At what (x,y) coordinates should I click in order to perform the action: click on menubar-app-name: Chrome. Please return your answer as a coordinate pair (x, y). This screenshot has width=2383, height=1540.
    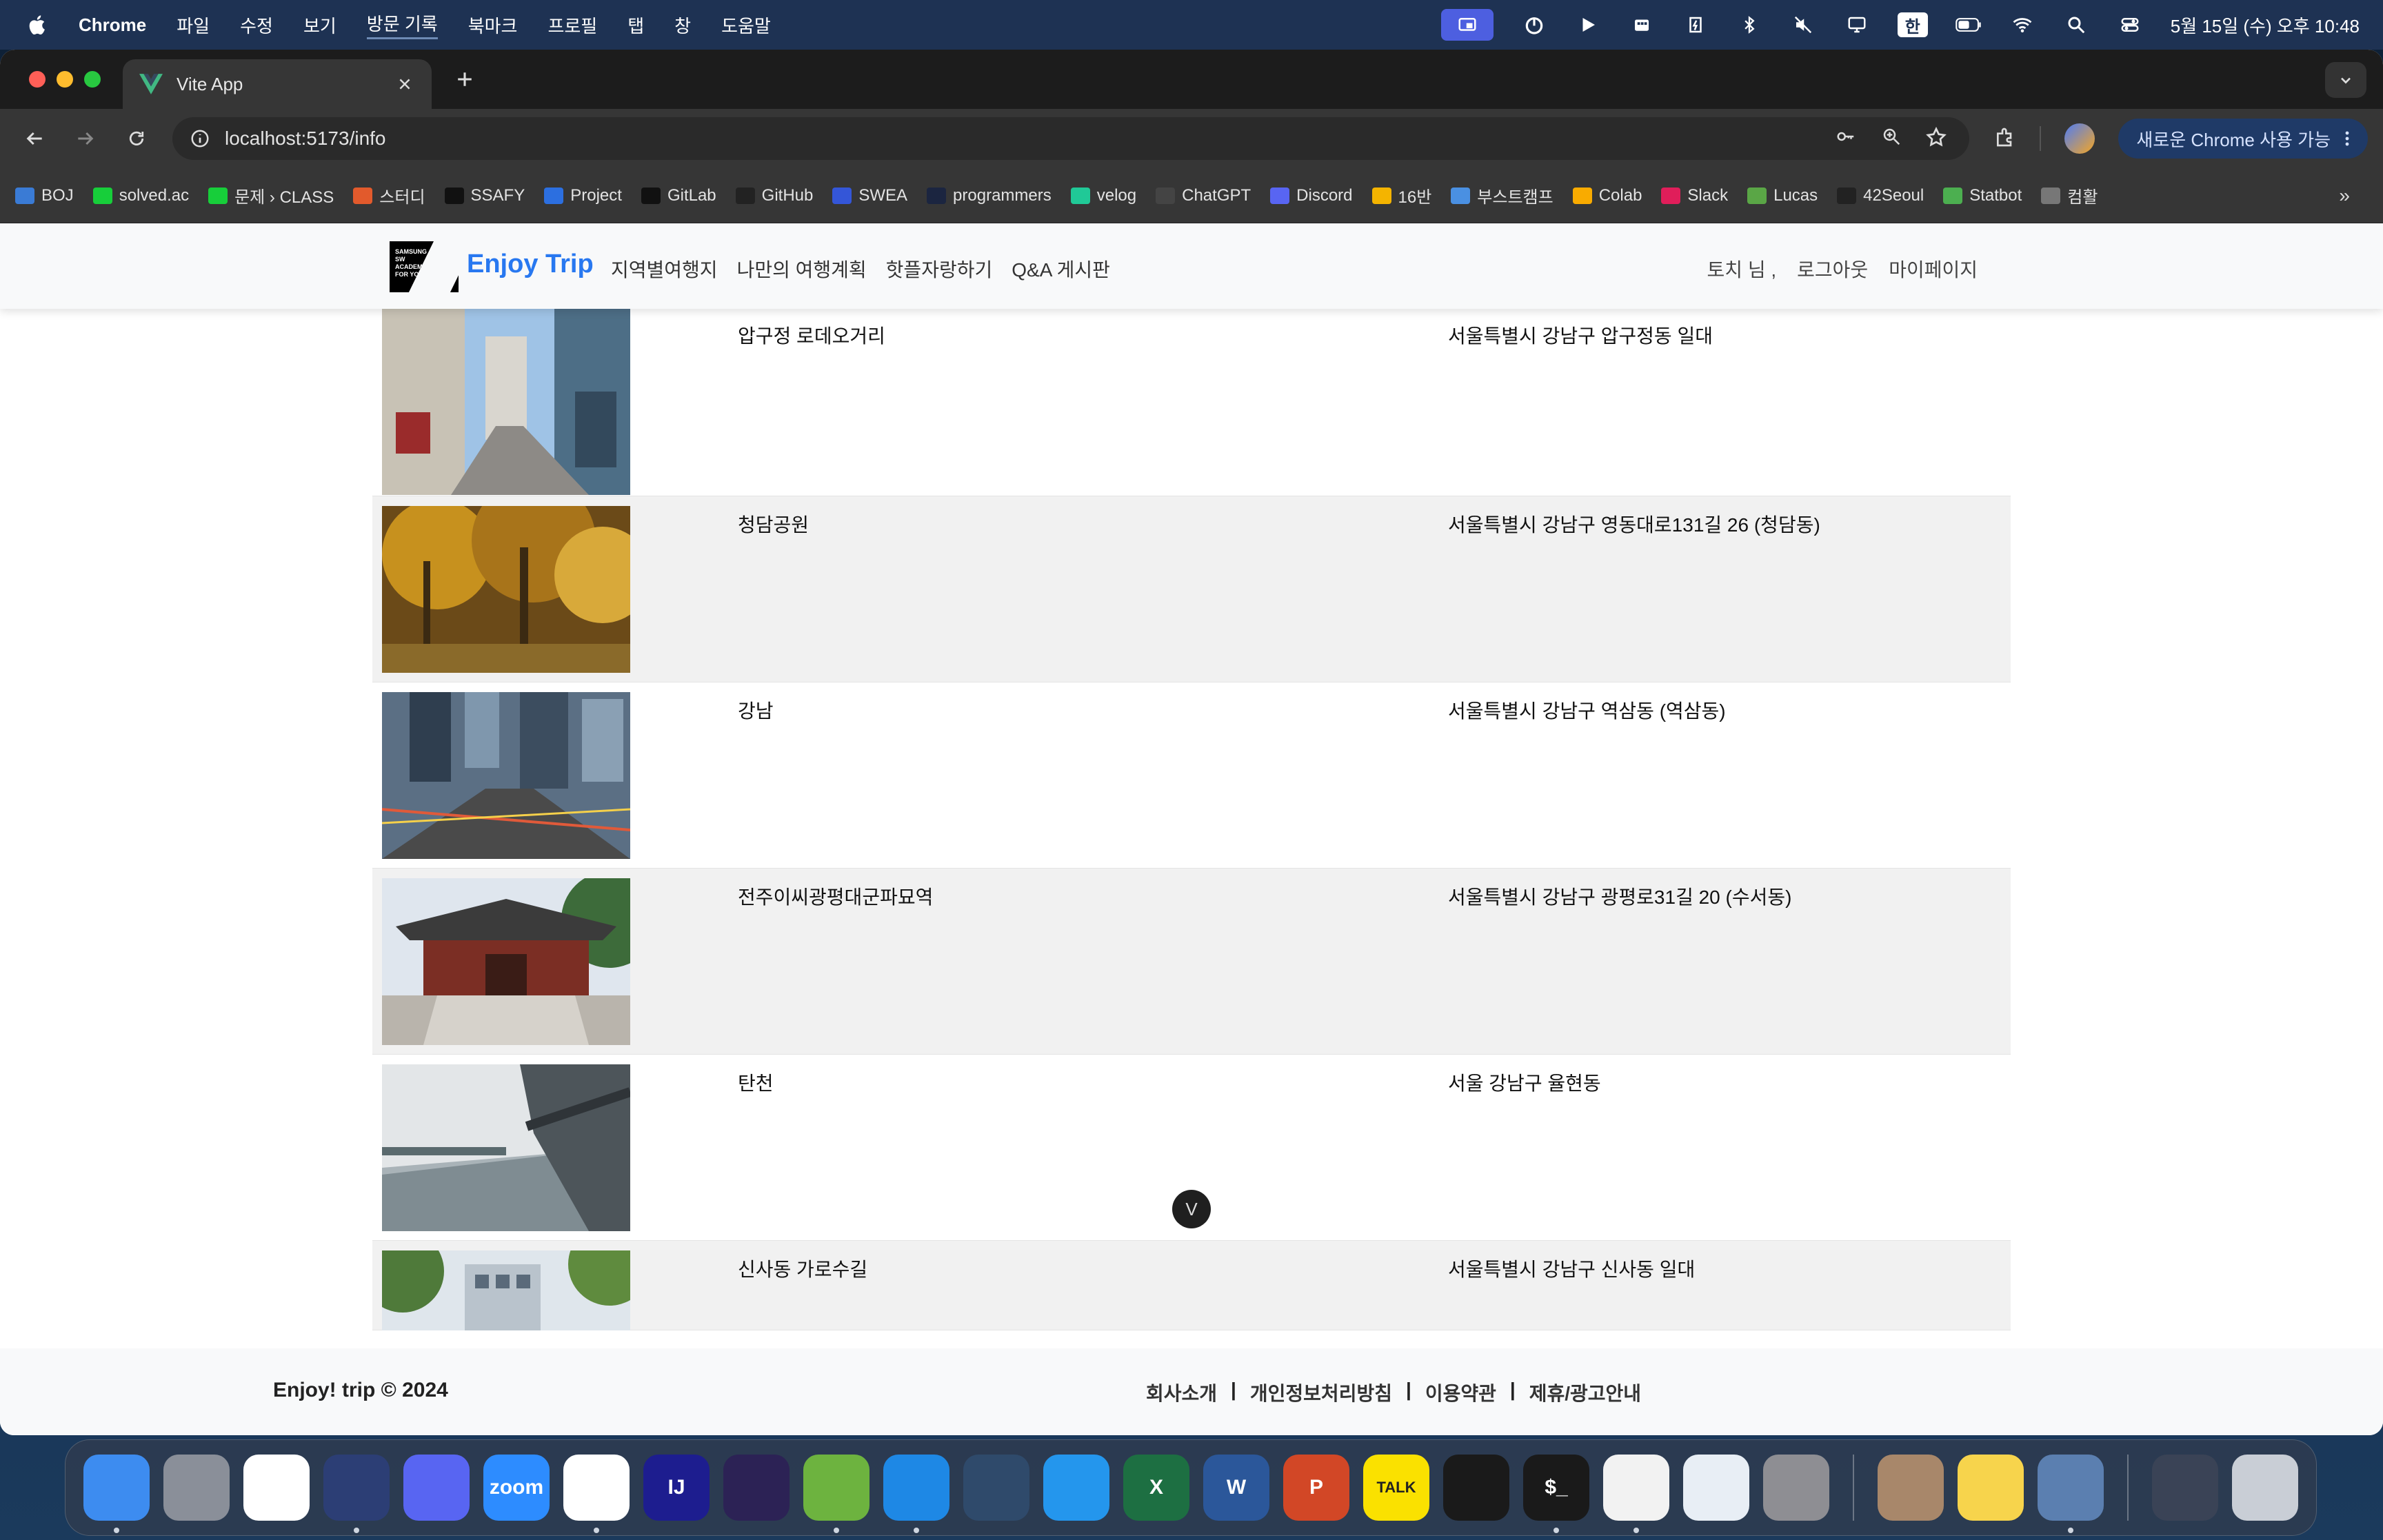
    Looking at the image, I should click on (112, 25).